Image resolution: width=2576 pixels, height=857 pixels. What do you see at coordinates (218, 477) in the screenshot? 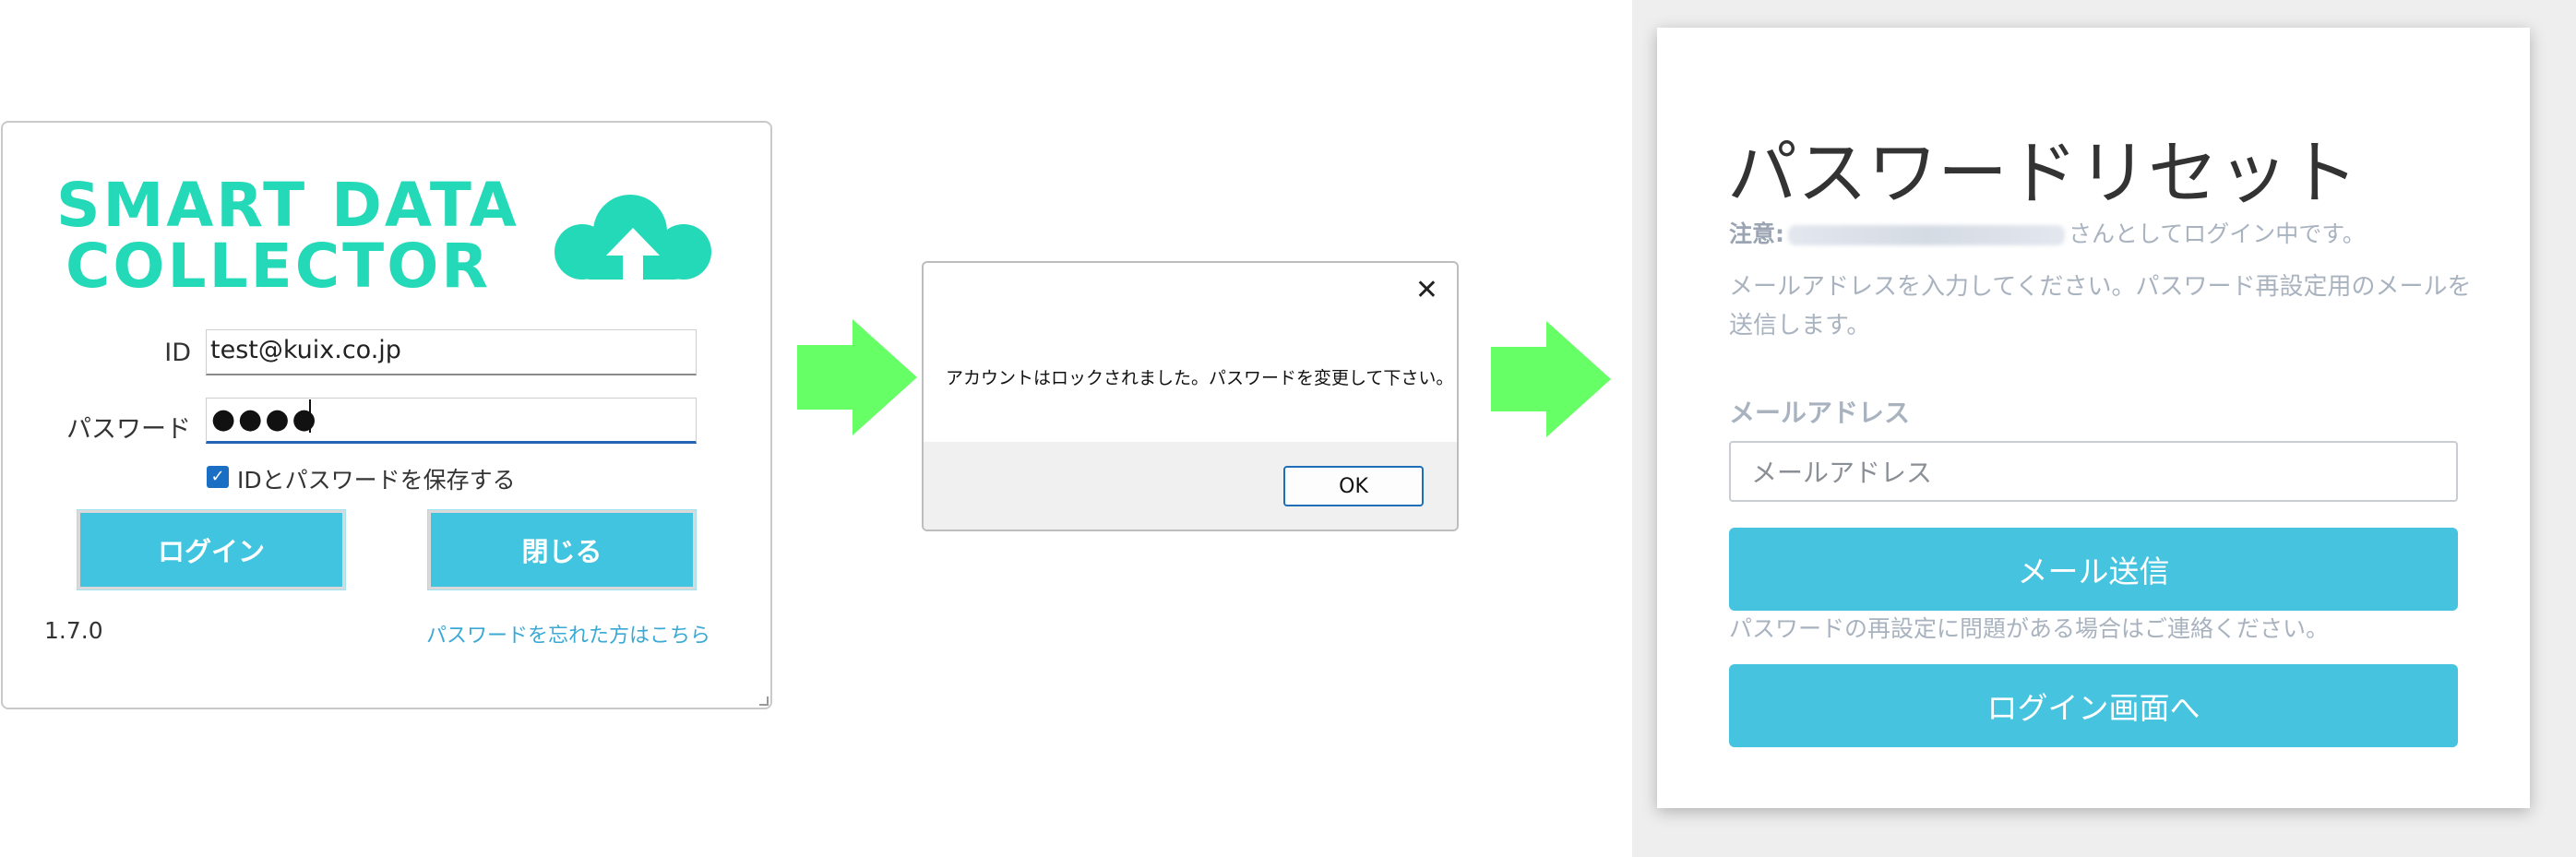
I see `save-credentials-checkbox: ✓` at bounding box center [218, 477].